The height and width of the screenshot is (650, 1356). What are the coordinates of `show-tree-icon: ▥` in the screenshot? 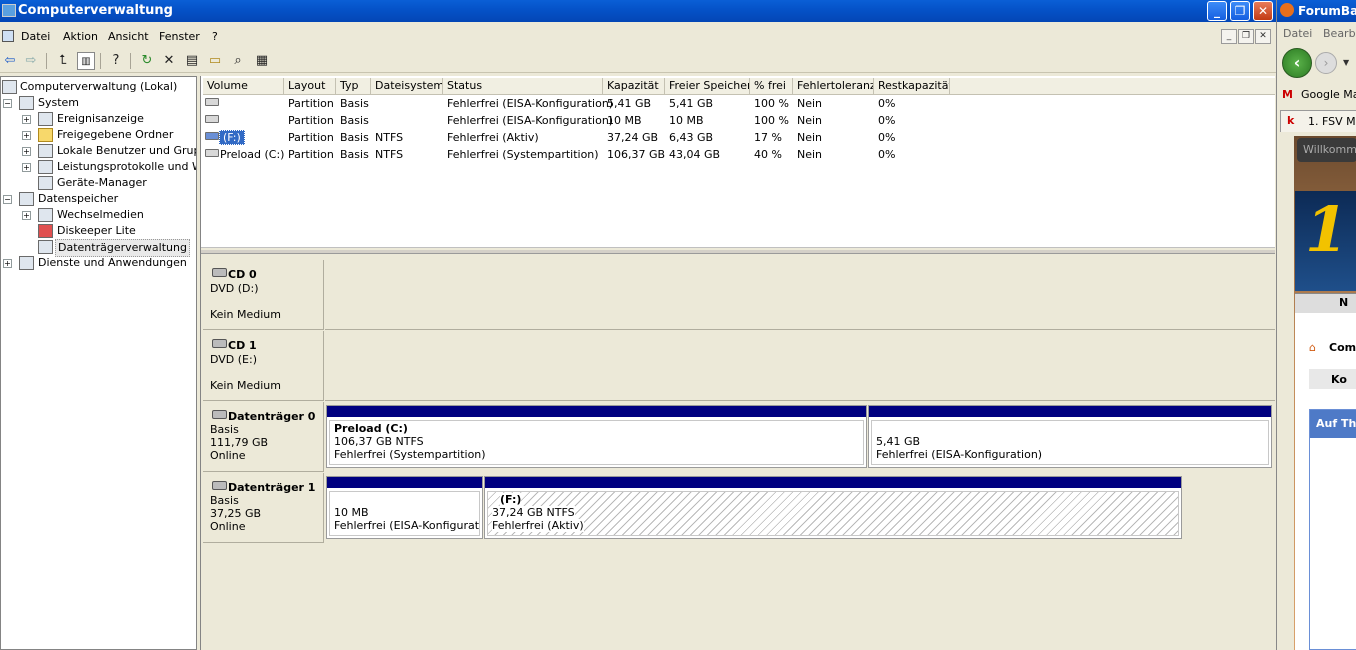 It's located at (86, 61).